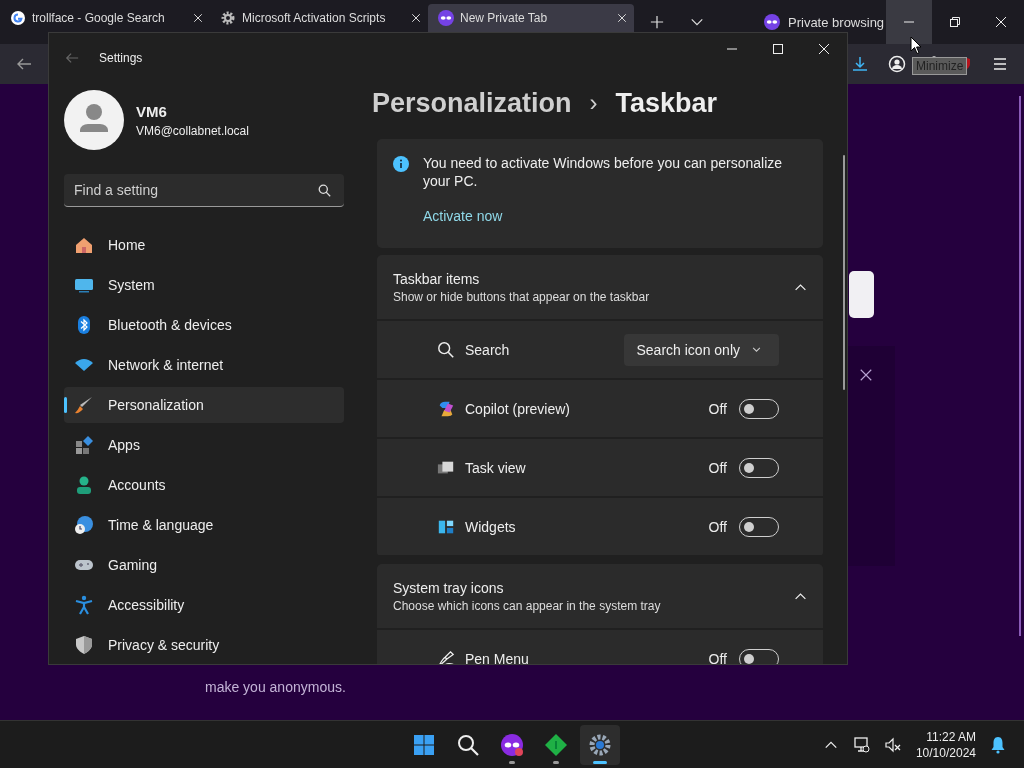 The image size is (1024, 768). Describe the element at coordinates (84, 525) in the screenshot. I see `globe-clock-icon` at that location.